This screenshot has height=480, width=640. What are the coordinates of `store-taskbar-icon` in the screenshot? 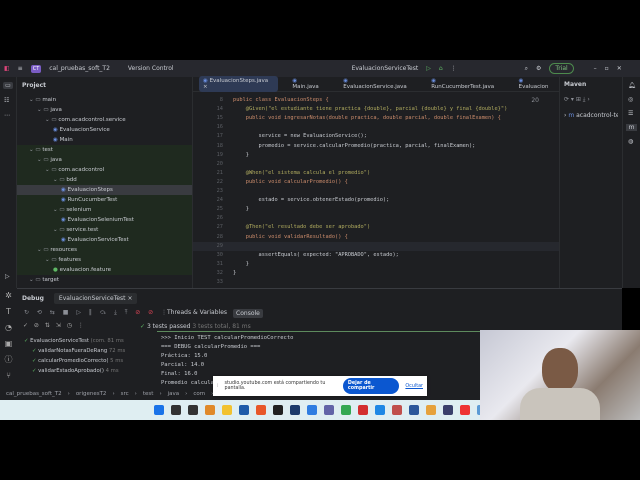 It's located at (243, 410).